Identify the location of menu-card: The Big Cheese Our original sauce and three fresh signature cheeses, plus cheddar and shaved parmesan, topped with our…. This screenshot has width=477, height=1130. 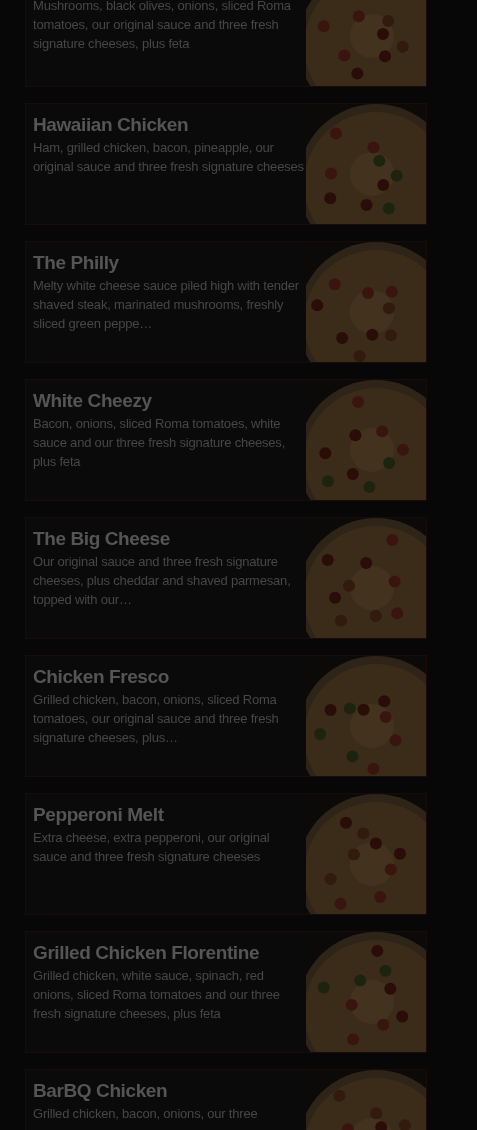
(226, 578).